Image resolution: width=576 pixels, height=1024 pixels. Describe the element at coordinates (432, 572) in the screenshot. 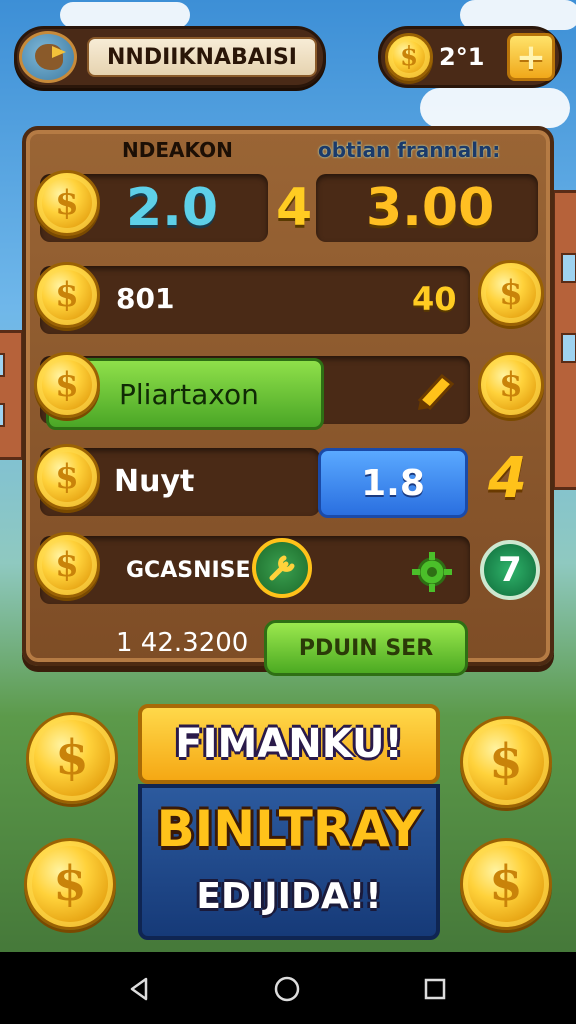

I see `gear-icon` at that location.